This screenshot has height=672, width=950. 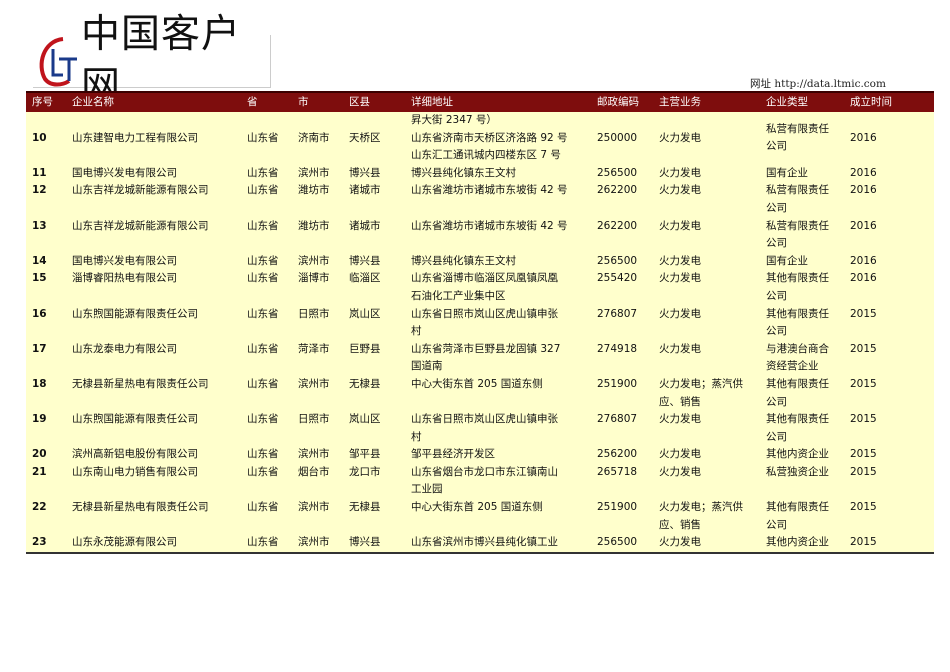 What do you see at coordinates (787, 101) in the screenshot?
I see `column-header: 企业类型` at bounding box center [787, 101].